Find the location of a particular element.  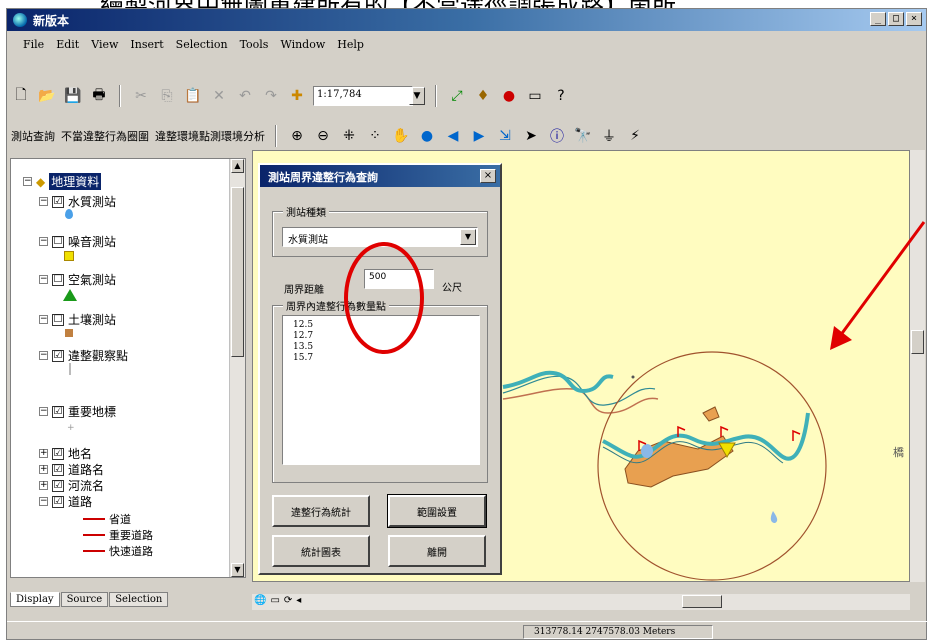

forward-extent-icon: ▶ is located at coordinates (479, 136).